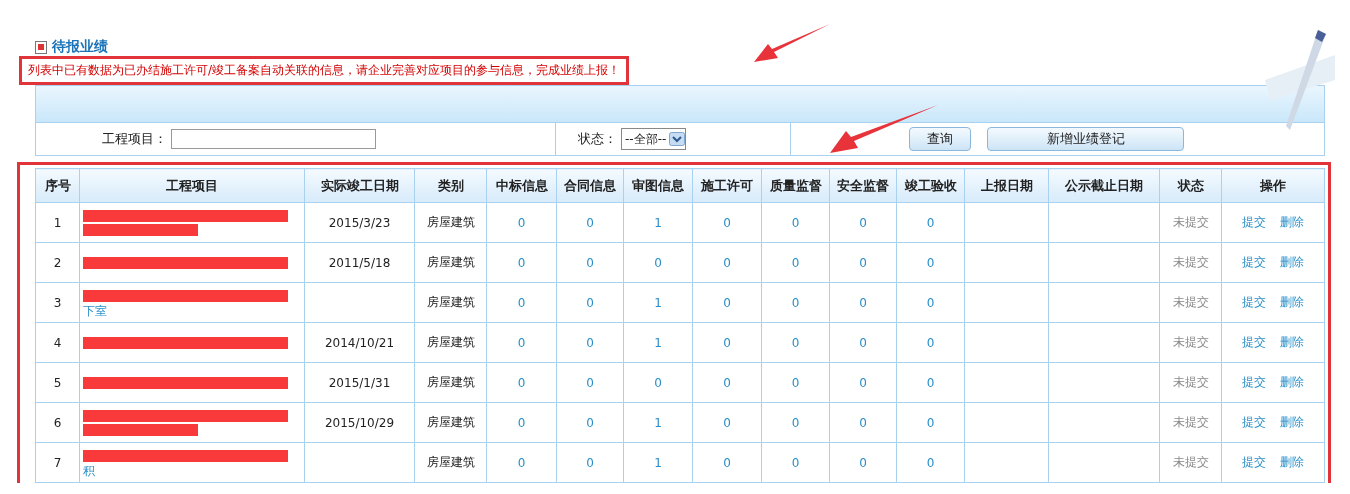 Image resolution: width=1350 pixels, height=494 pixels. I want to click on document-icon, so click(41, 47).